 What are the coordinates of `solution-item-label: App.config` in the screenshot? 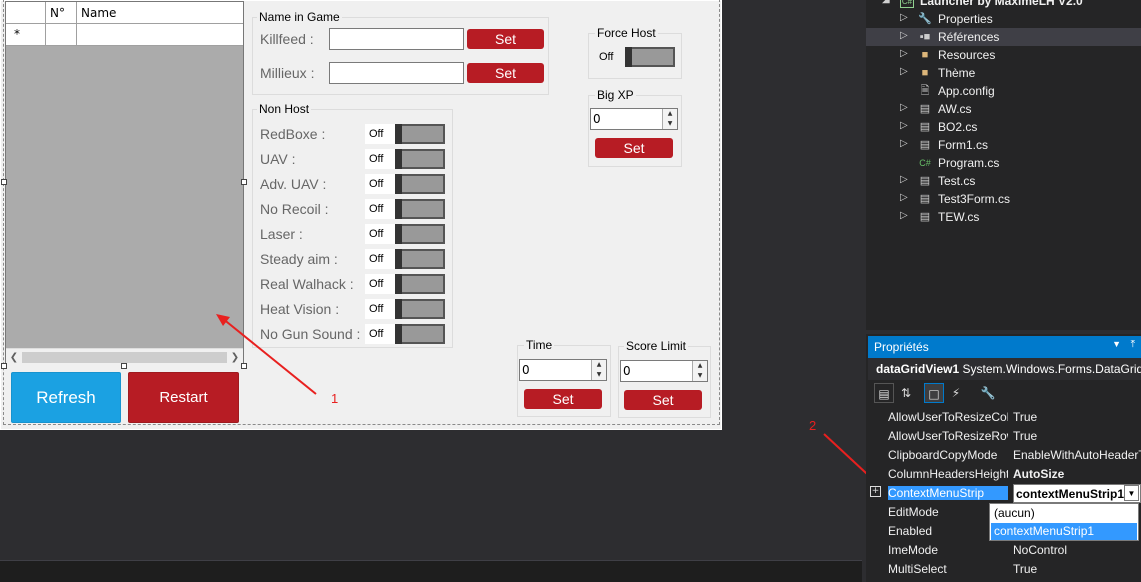 It's located at (966, 91).